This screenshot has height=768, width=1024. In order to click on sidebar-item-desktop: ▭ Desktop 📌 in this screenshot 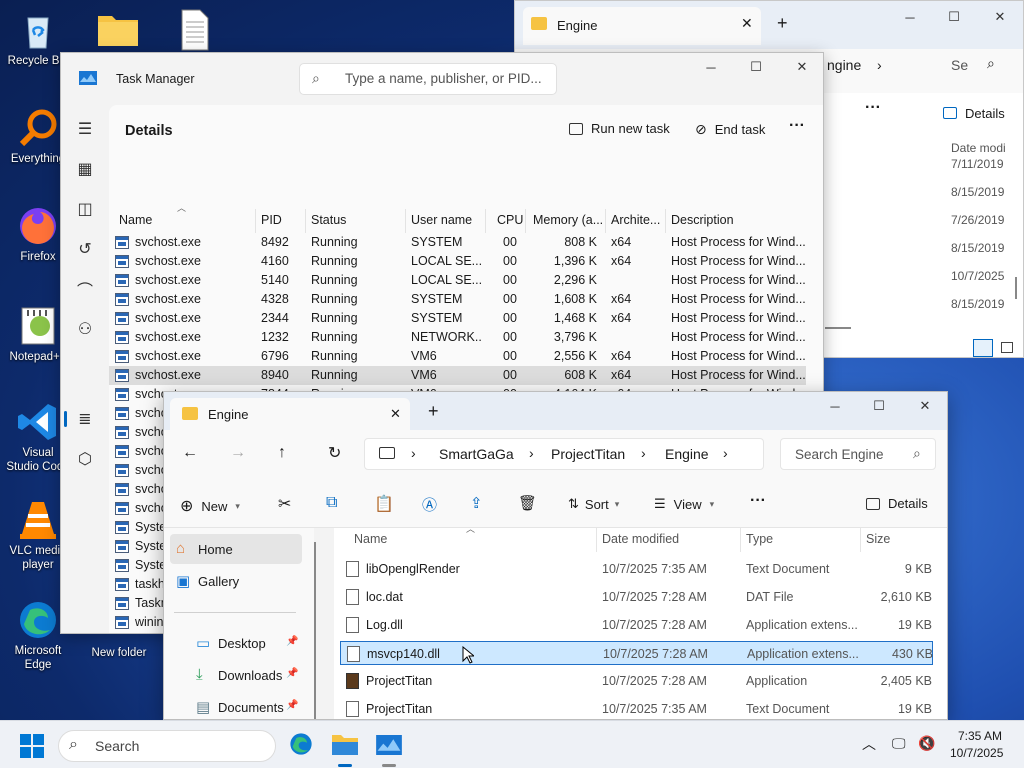, I will do `click(246, 643)`.